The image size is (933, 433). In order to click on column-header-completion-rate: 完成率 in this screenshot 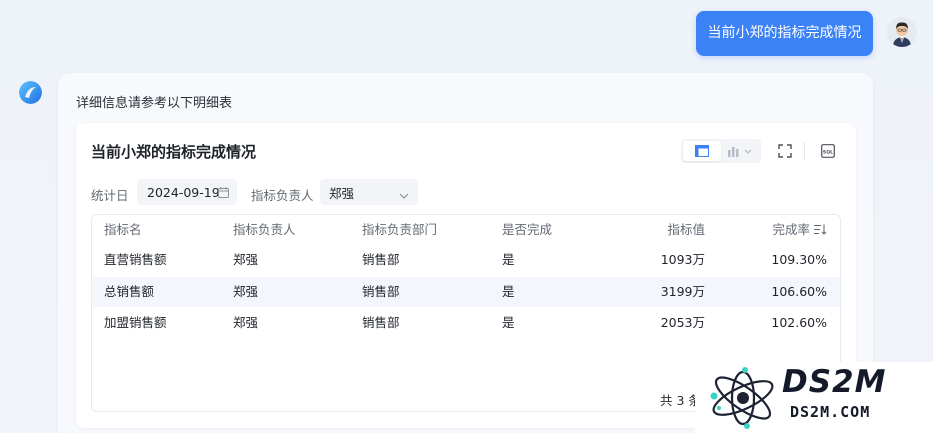, I will do `click(799, 230)`.